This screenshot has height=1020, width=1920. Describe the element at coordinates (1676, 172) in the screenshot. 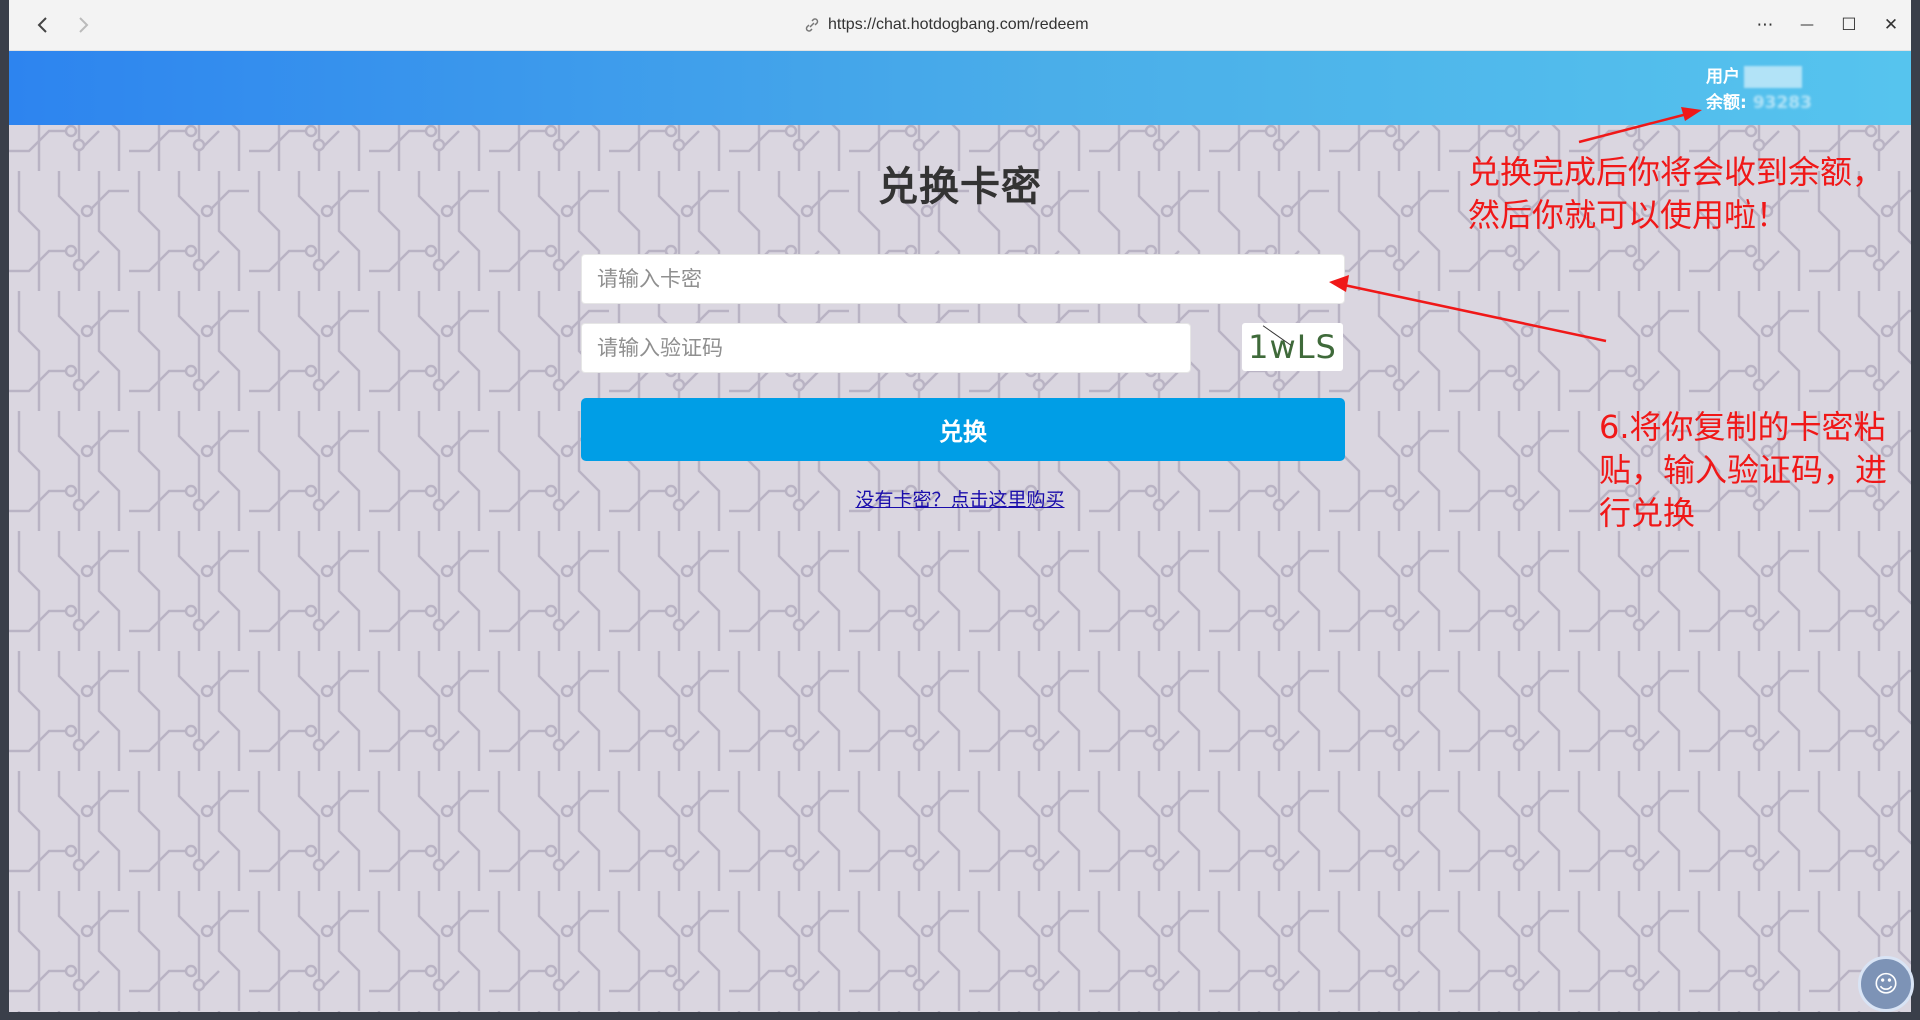

I see `annotation-balance-line-1: 兑换完成后你将会收到余额，` at that location.